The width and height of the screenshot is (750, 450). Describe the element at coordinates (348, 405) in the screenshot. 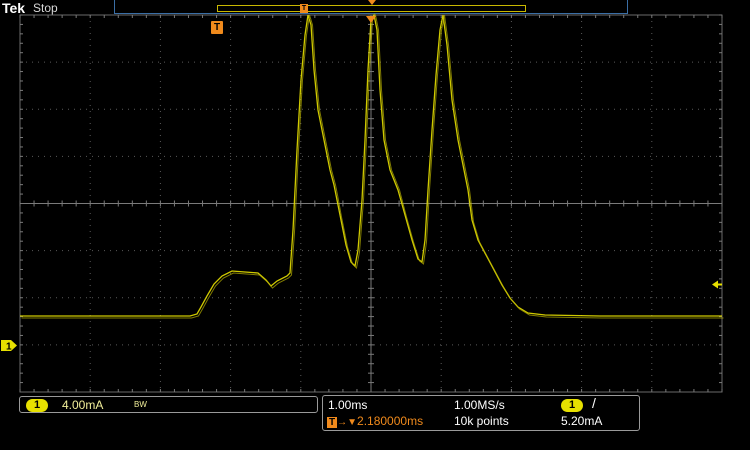

I see `horizontal-scale: 1.00ms` at that location.